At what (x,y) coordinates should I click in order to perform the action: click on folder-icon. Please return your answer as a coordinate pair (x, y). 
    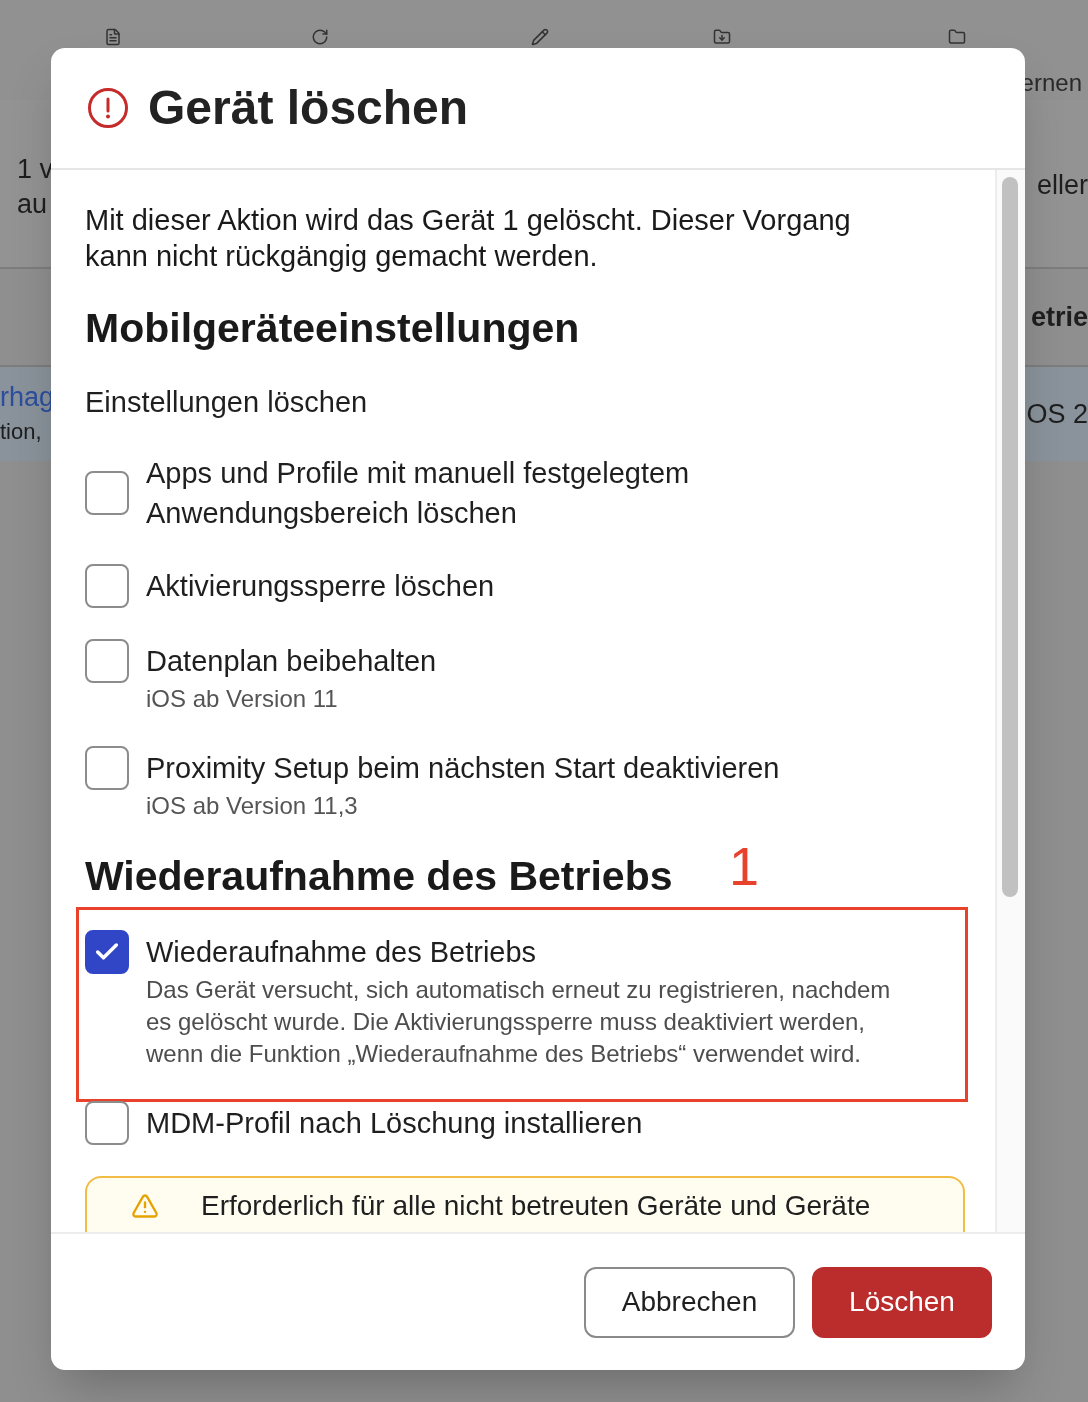
    Looking at the image, I should click on (957, 37).